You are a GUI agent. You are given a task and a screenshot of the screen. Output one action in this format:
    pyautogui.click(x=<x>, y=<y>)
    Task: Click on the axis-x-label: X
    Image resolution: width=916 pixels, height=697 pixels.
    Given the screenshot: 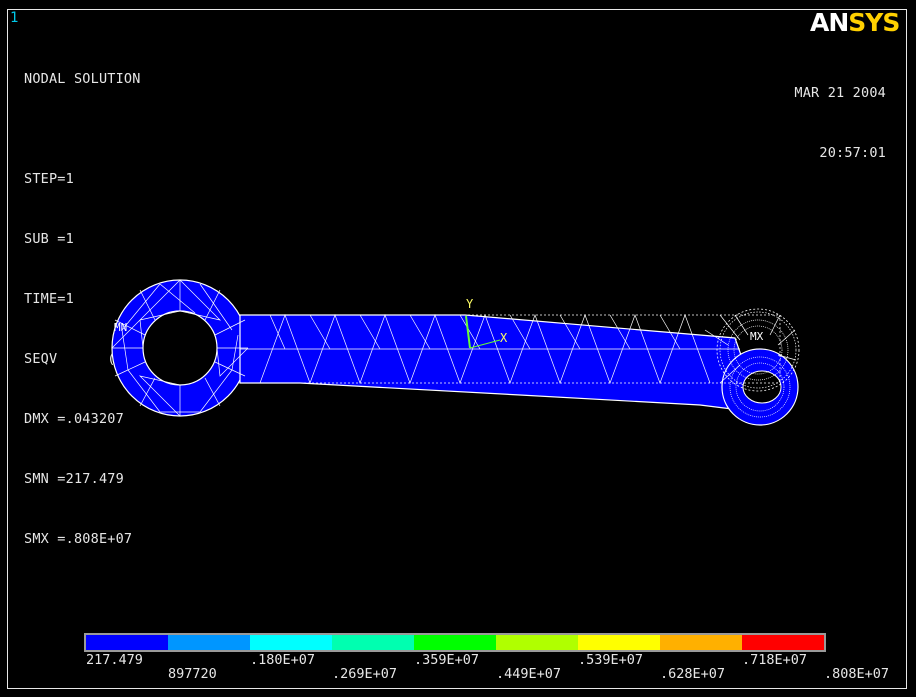 What is the action you would take?
    pyautogui.click(x=504, y=338)
    